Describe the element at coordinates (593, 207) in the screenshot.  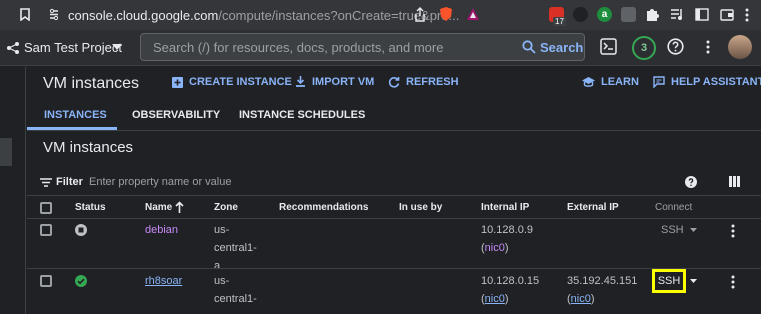
I see `column-header-external-ip: External IP` at that location.